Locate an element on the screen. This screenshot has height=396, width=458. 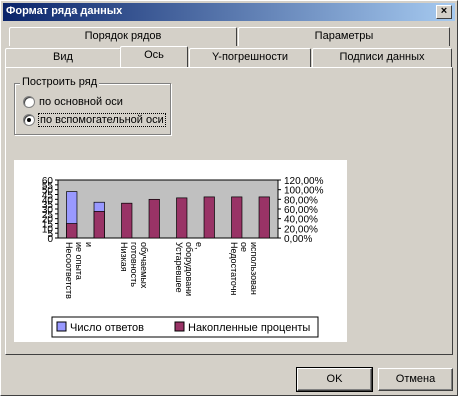
tab-series-order-label: Порядок рядов is located at coordinates (123, 36).